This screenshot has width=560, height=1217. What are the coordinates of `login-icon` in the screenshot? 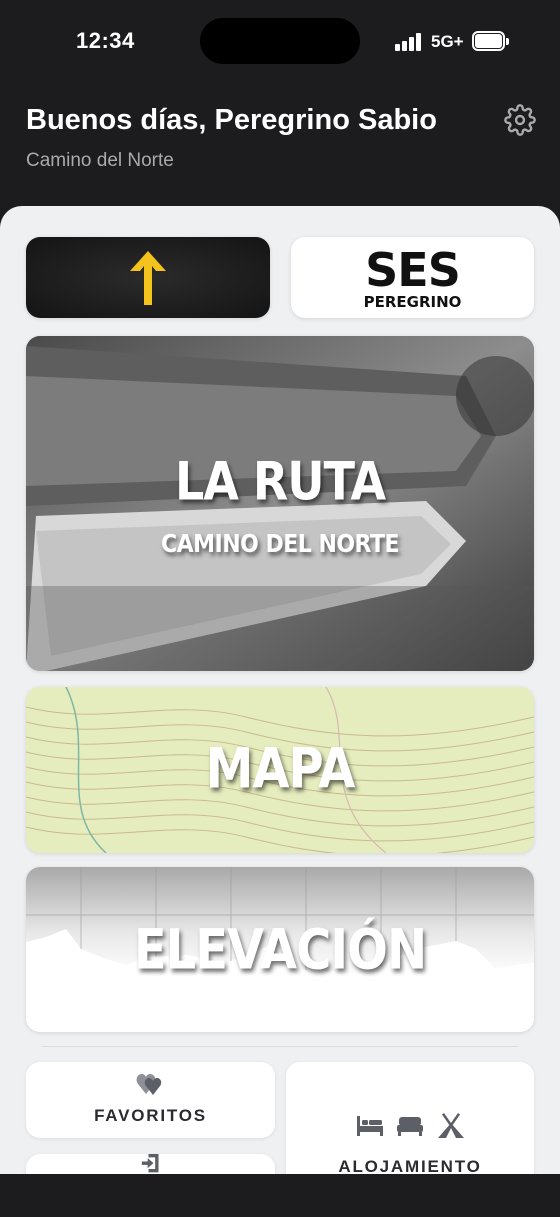 It's located at (150, 1163).